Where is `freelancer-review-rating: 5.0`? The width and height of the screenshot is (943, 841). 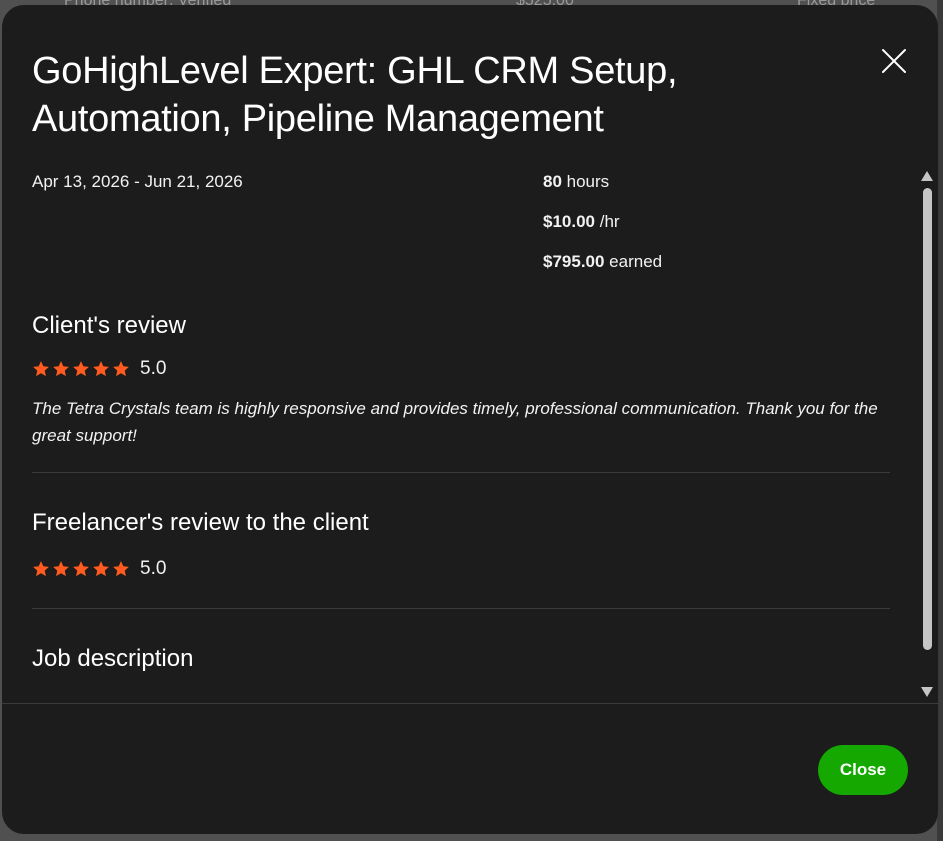
freelancer-review-rating: 5.0 is located at coordinates (99, 569).